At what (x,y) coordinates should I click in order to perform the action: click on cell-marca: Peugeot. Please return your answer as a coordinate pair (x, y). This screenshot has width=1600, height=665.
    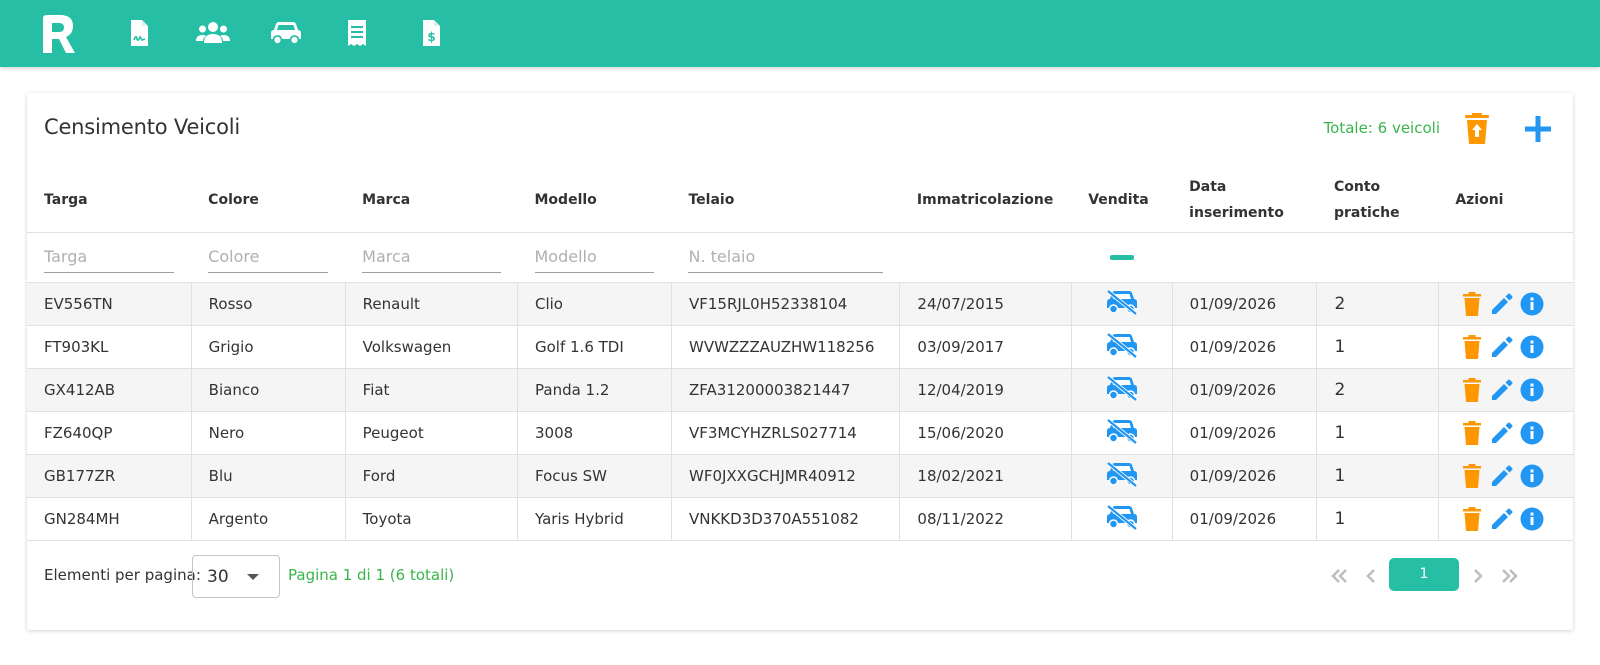
    Looking at the image, I should click on (432, 433).